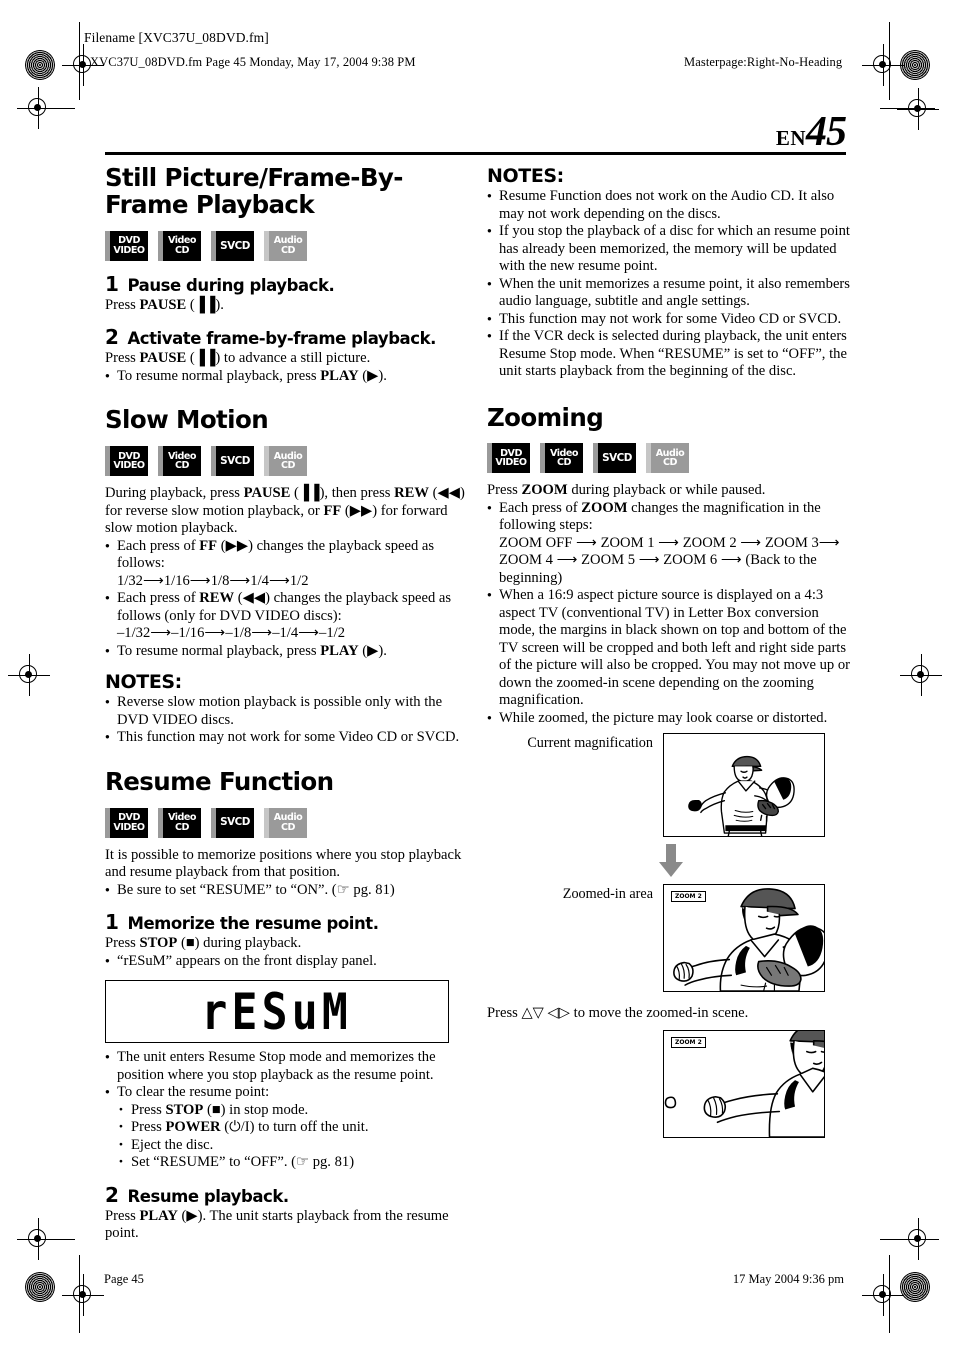 This screenshot has height=1351, width=954. Describe the element at coordinates (235, 245) in the screenshot. I see `badge-svcd-label: SVCD` at that location.